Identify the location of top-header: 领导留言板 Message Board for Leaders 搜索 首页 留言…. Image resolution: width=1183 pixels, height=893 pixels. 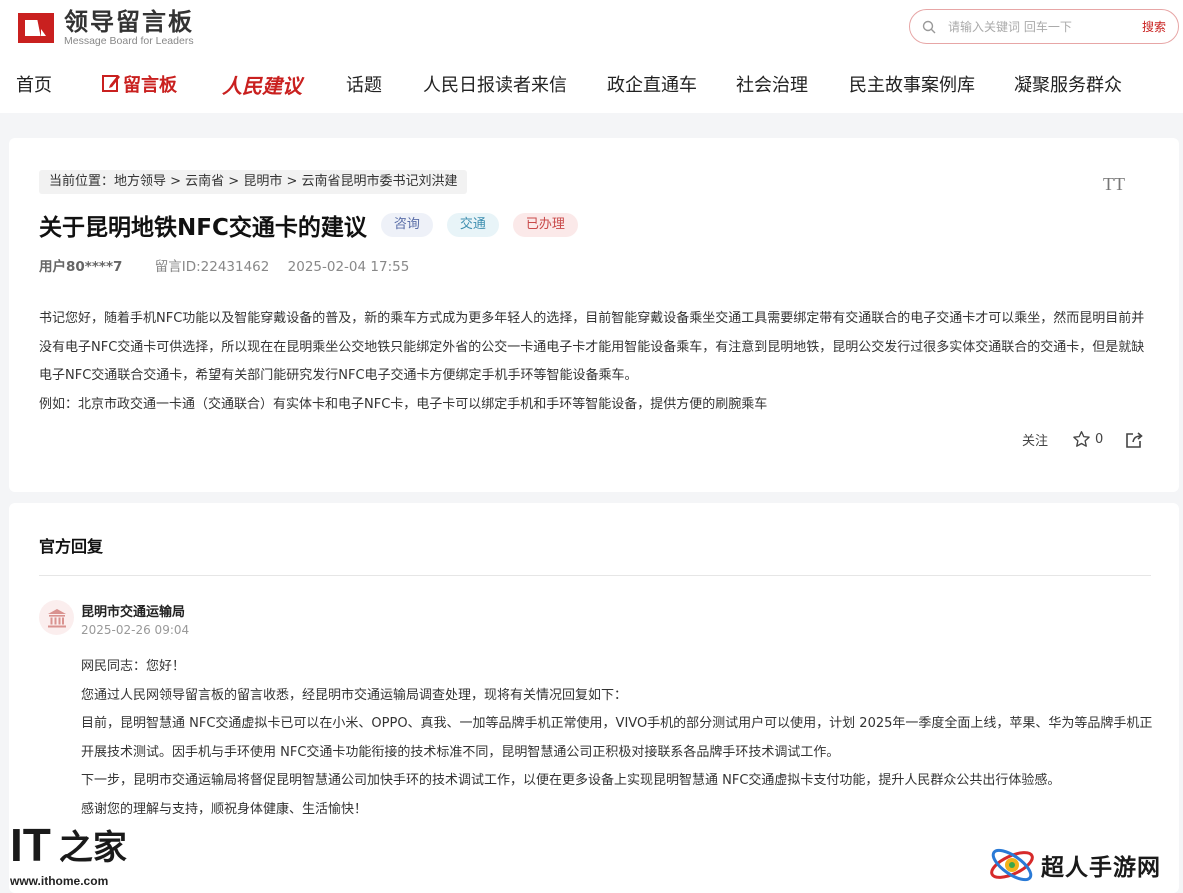
(591, 56).